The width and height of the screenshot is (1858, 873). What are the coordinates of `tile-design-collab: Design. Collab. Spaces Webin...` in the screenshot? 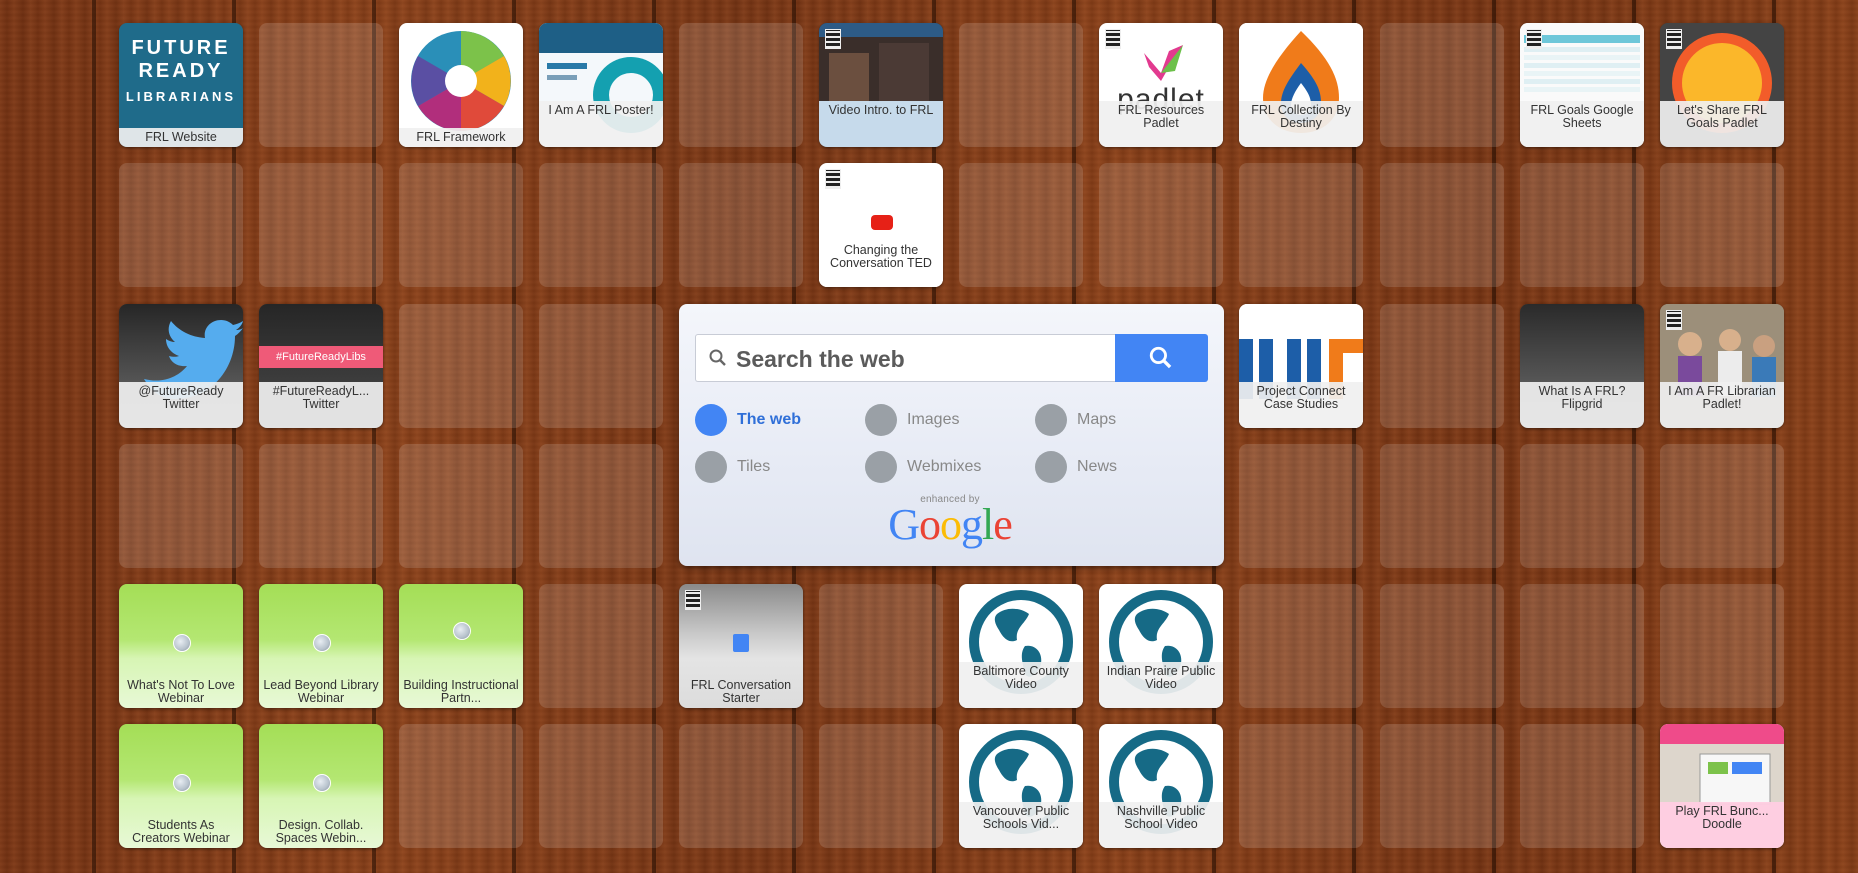 It's located at (321, 786).